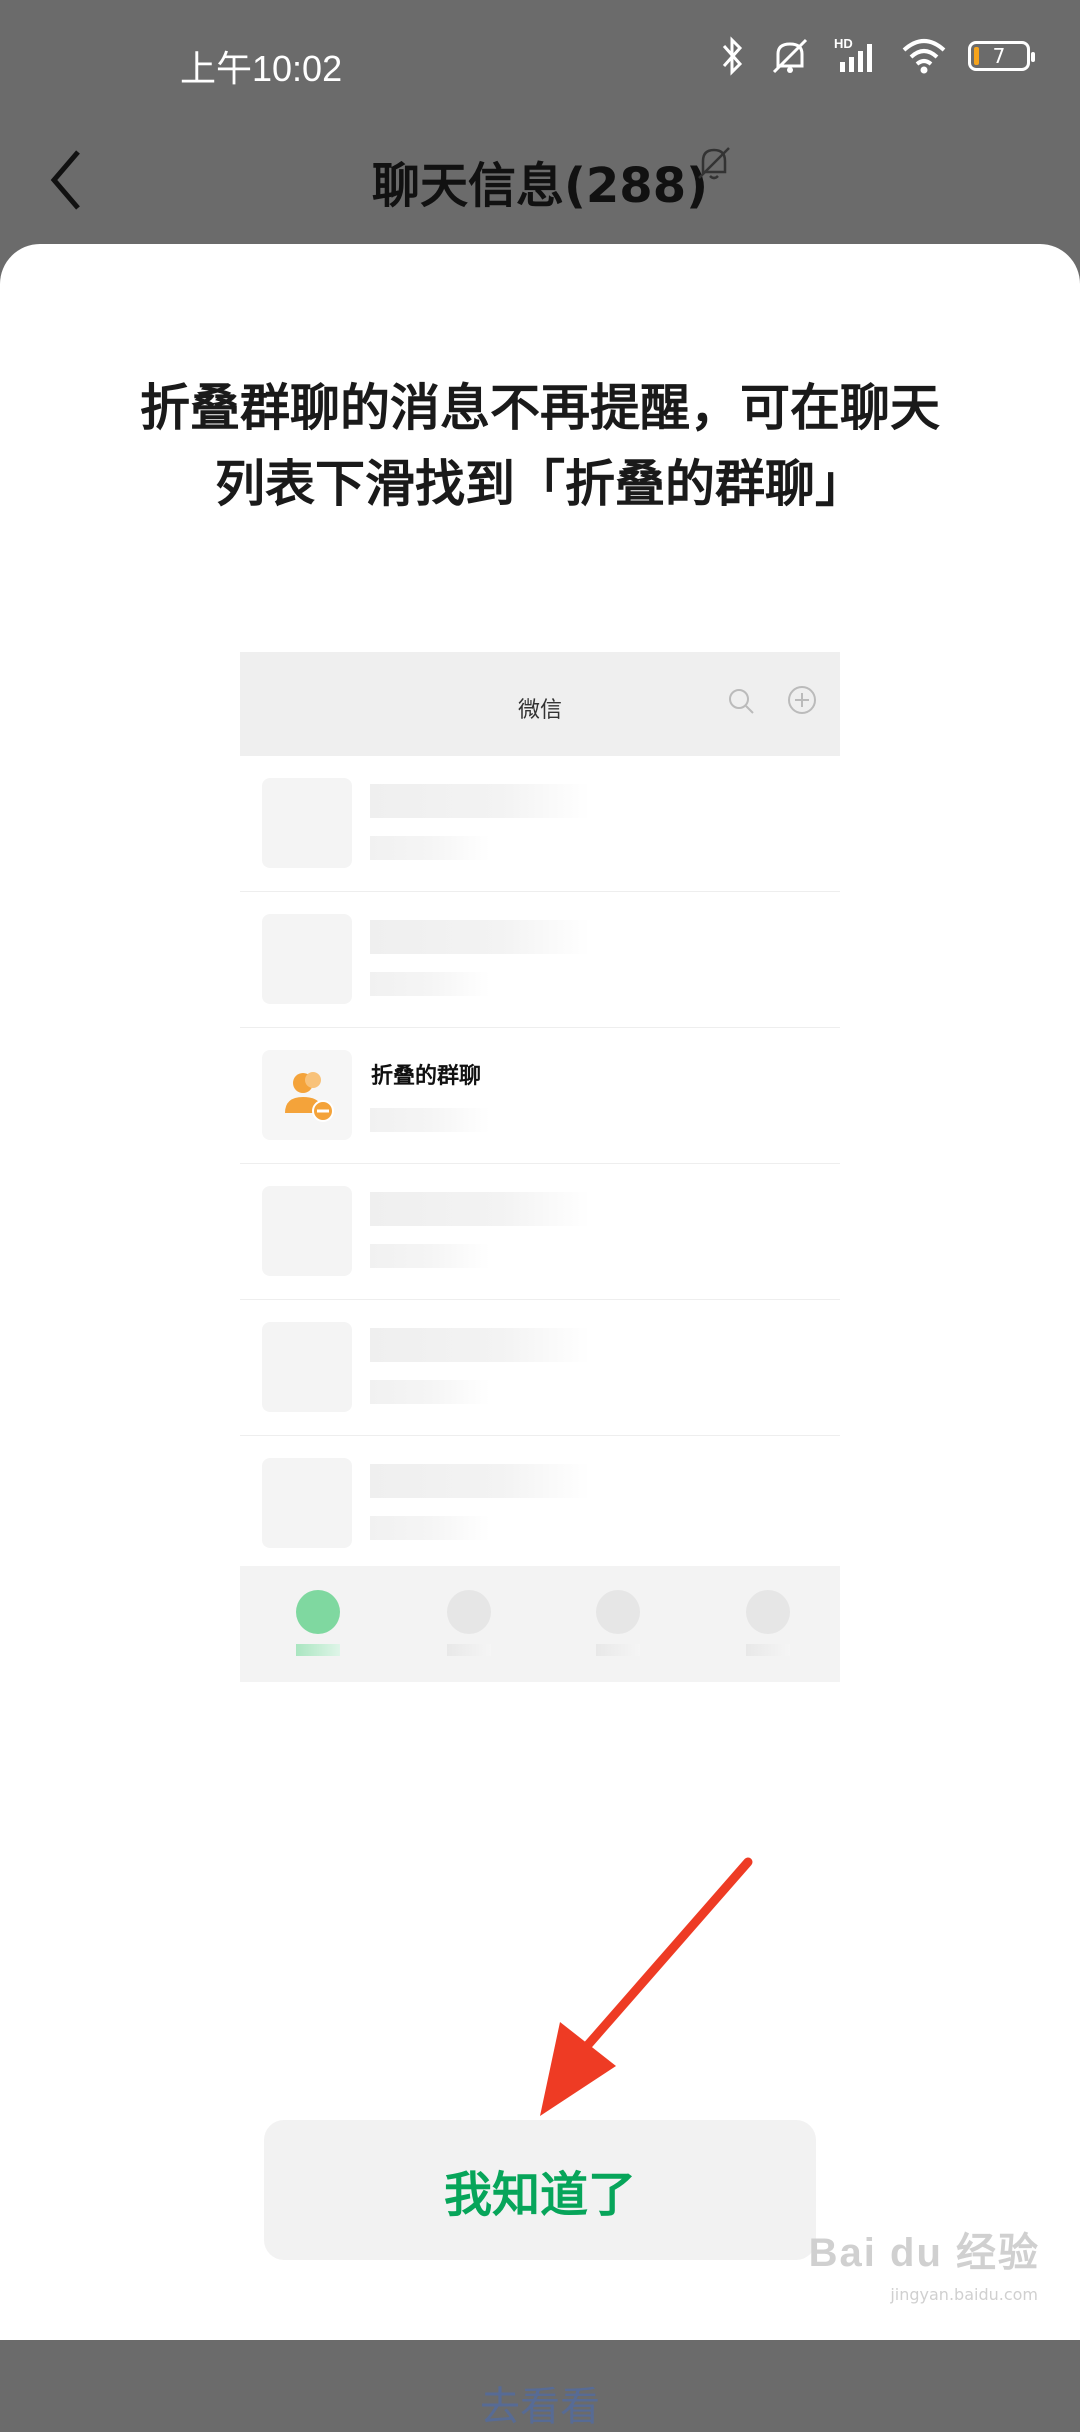 The image size is (1080, 2432). What do you see at coordinates (540, 65) in the screenshot?
I see `status-bar: 上午10:02 HD 7` at bounding box center [540, 65].